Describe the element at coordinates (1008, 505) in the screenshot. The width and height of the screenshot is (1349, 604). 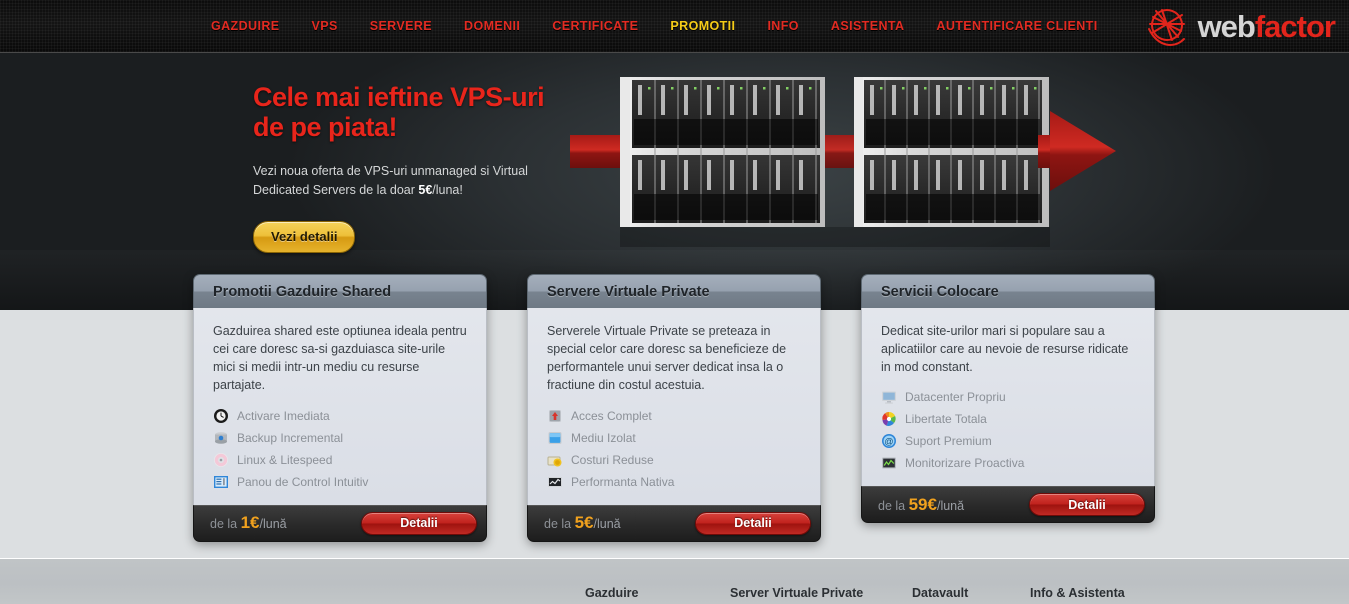
I see `card-footer: de la 59€/lună Detalii` at that location.